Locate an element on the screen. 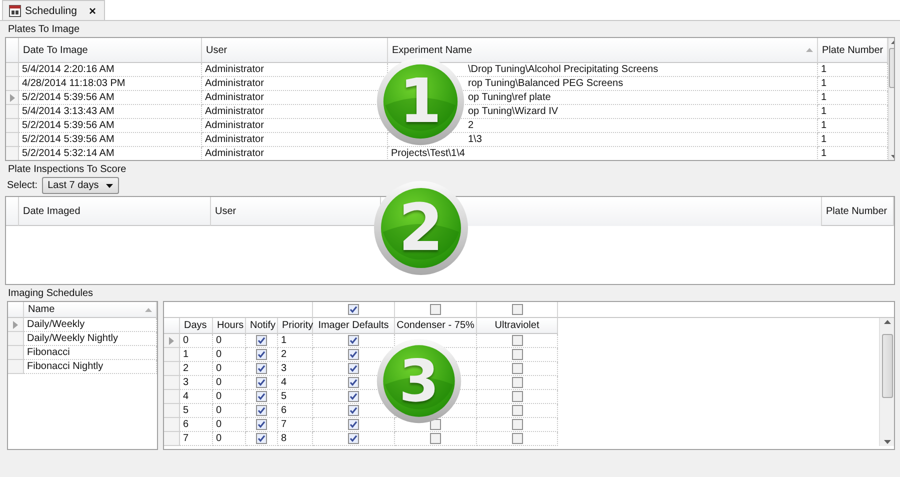 This screenshot has width=900, height=477. table-cell: Fibonacci is located at coordinates (90, 353).